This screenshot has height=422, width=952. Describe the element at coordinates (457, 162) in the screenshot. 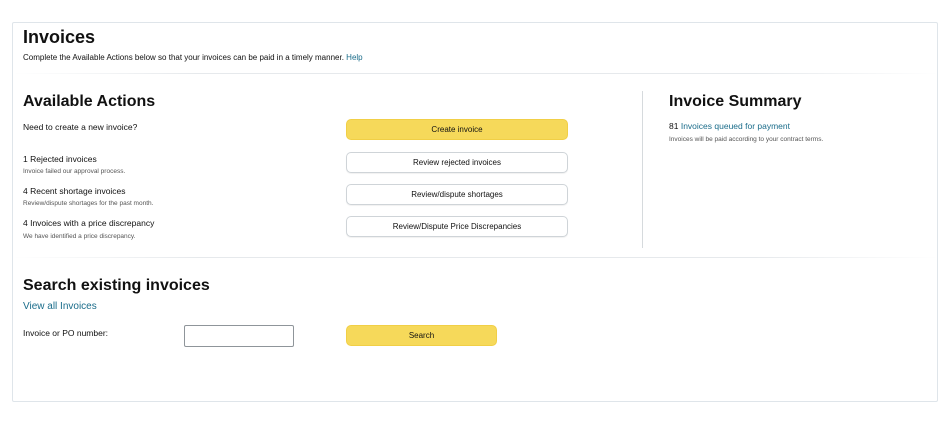

I see `review-rejected-button: Review rejected invoices` at that location.